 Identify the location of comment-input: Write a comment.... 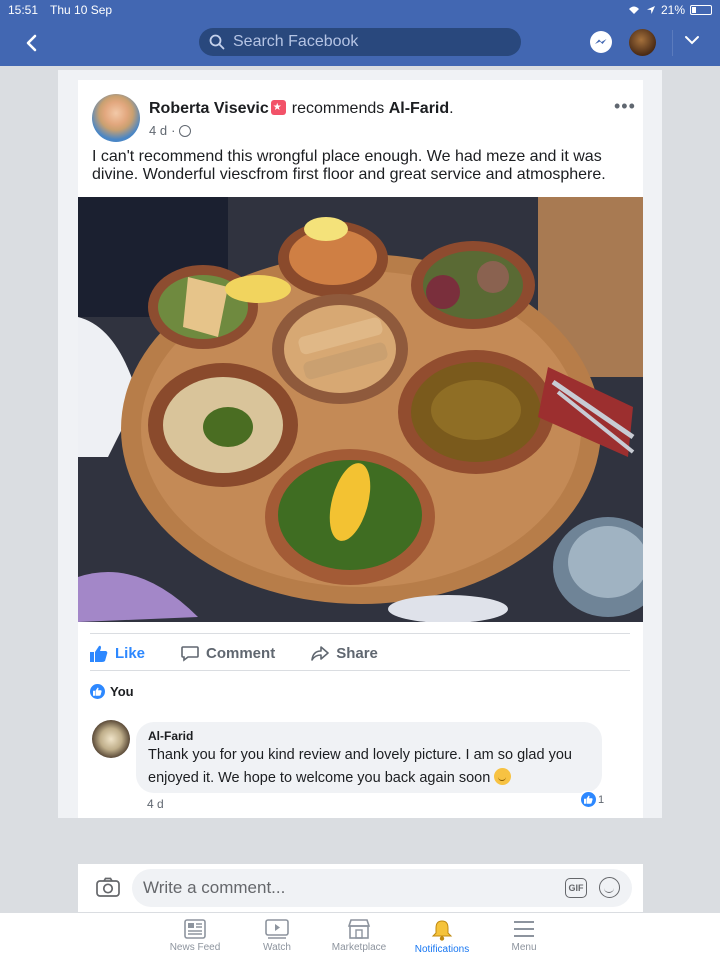
(382, 888).